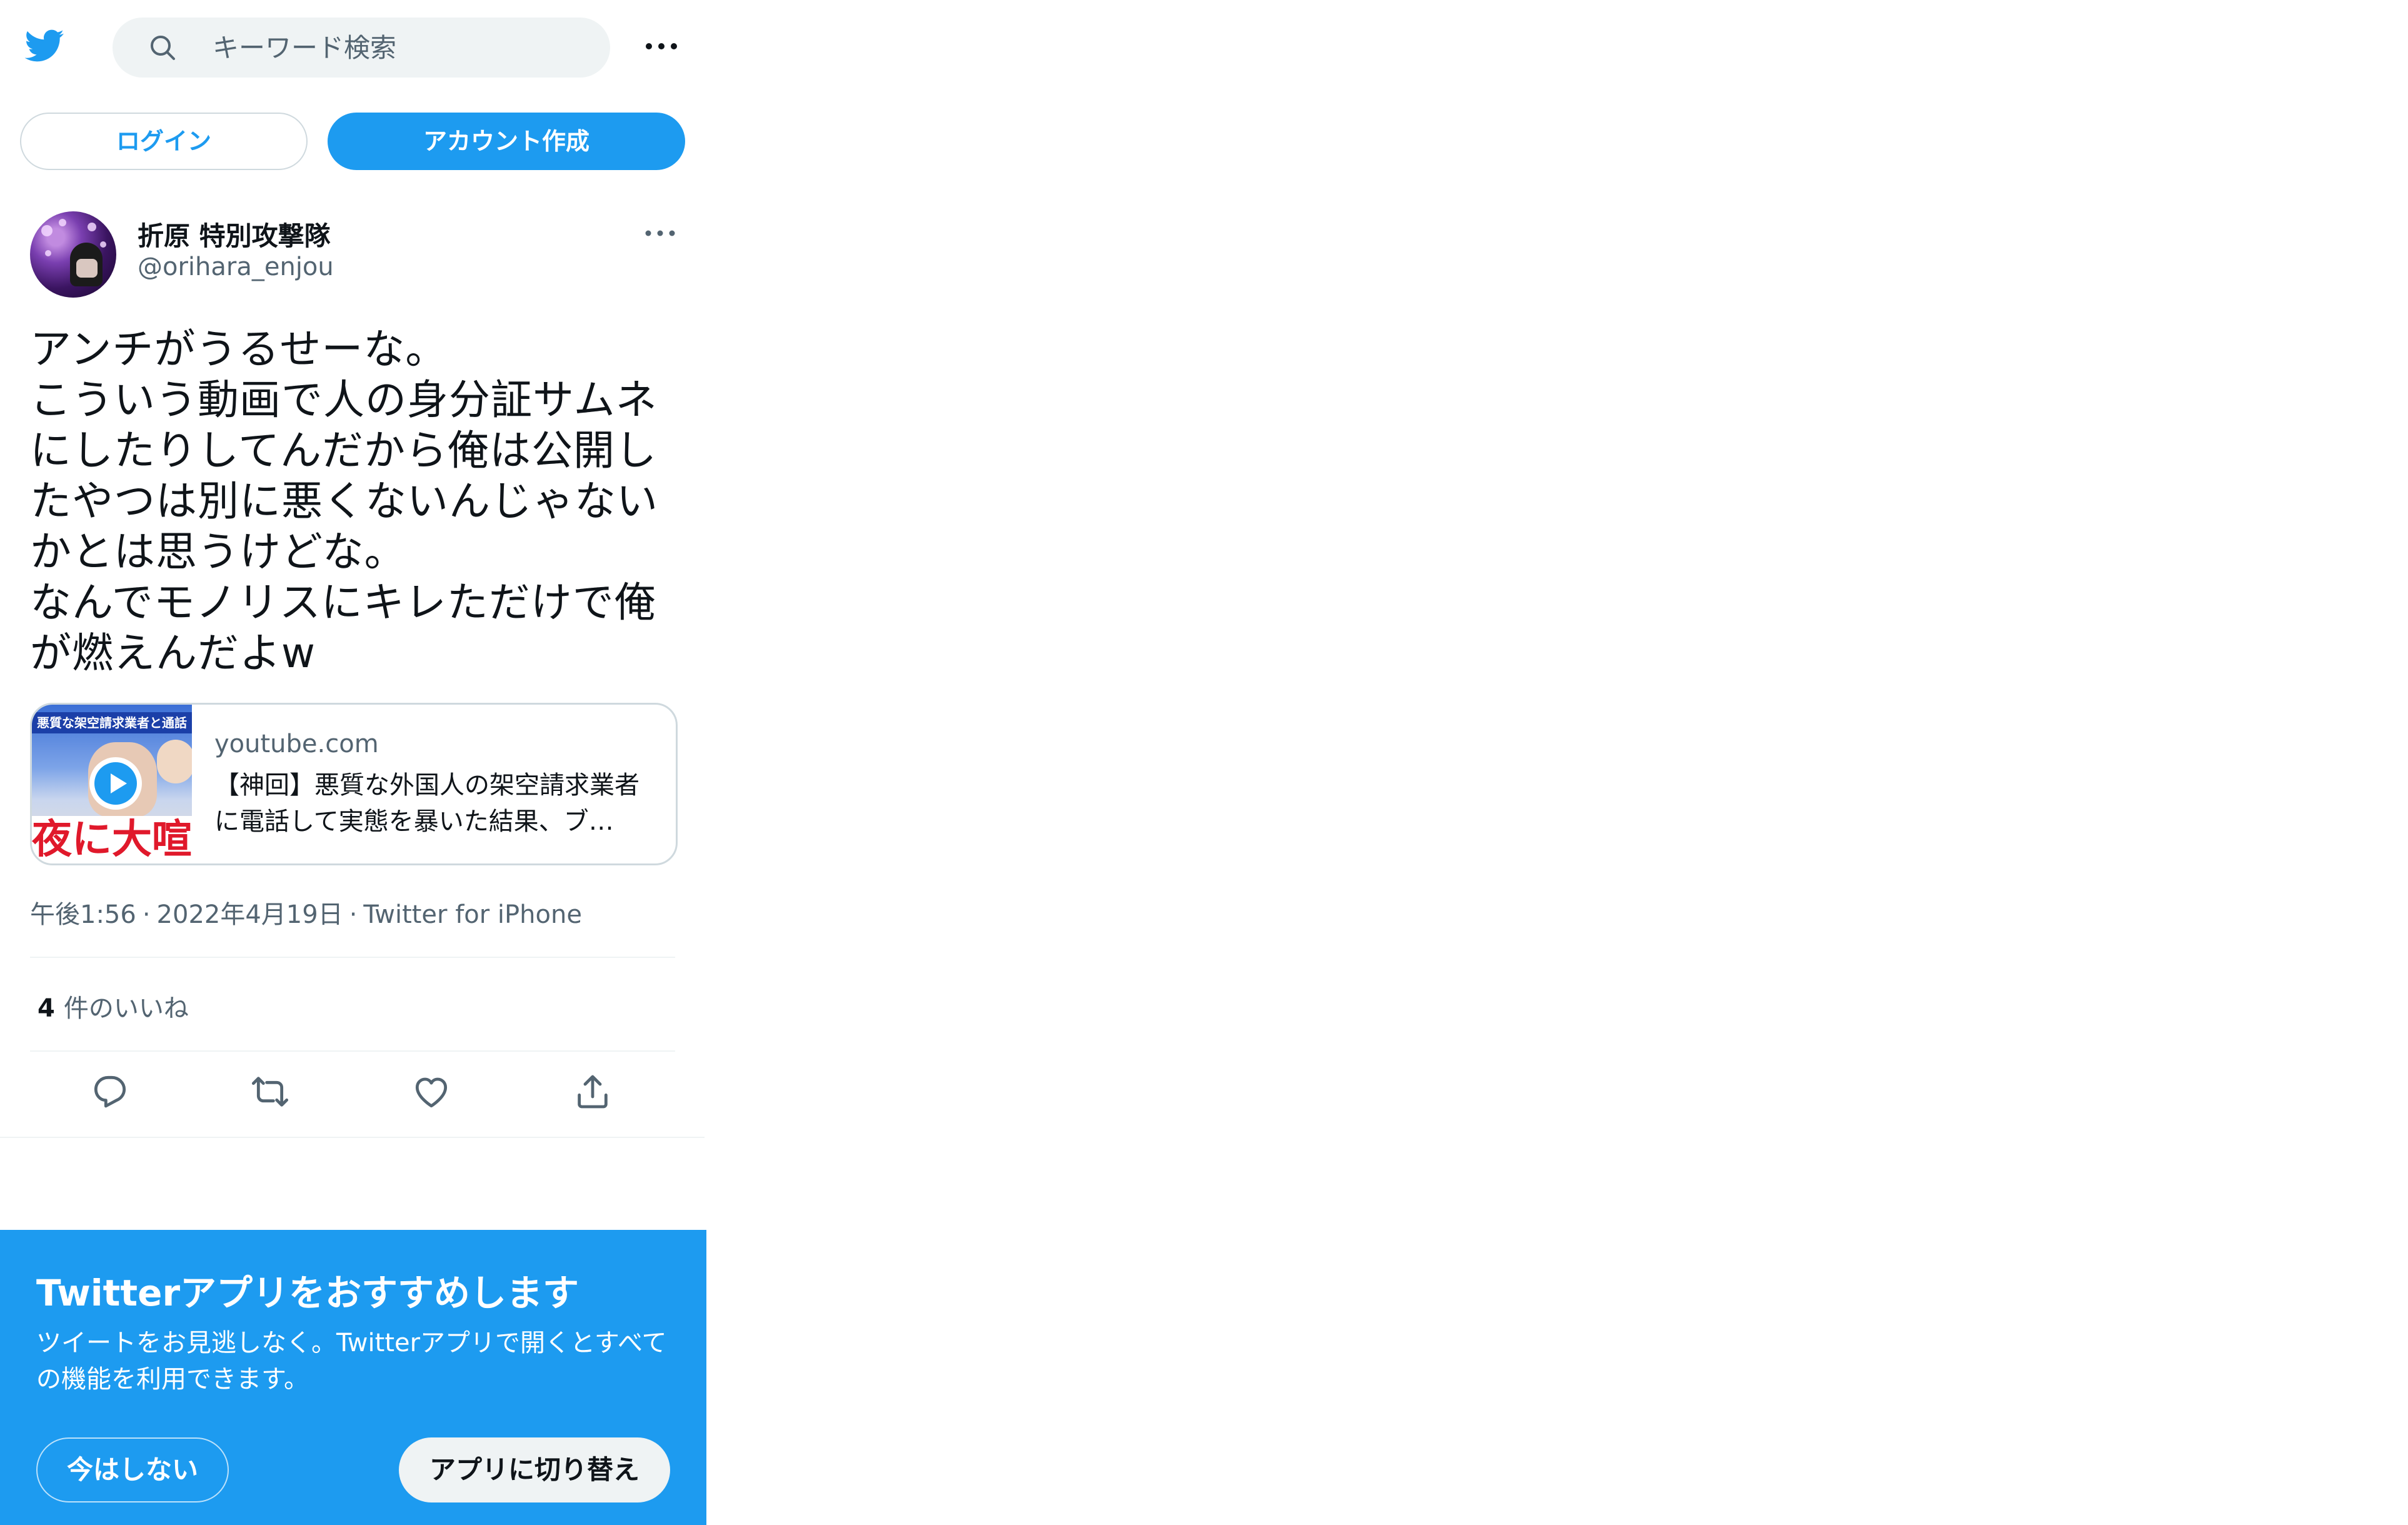 The image size is (2408, 1525). What do you see at coordinates (234, 234) in the screenshot?
I see `display-name: 折原 特別攻撃隊` at bounding box center [234, 234].